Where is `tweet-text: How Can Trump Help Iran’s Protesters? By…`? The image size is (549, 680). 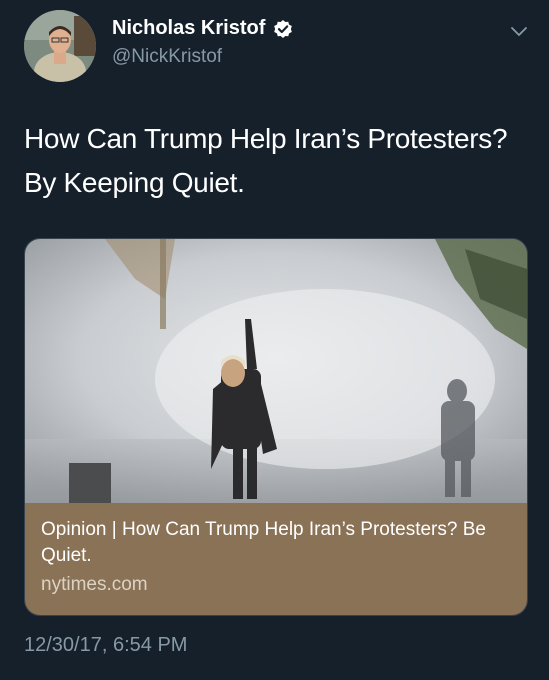
tweet-text: How Can Trump Help Iran’s Protesters? By… is located at coordinates (266, 160).